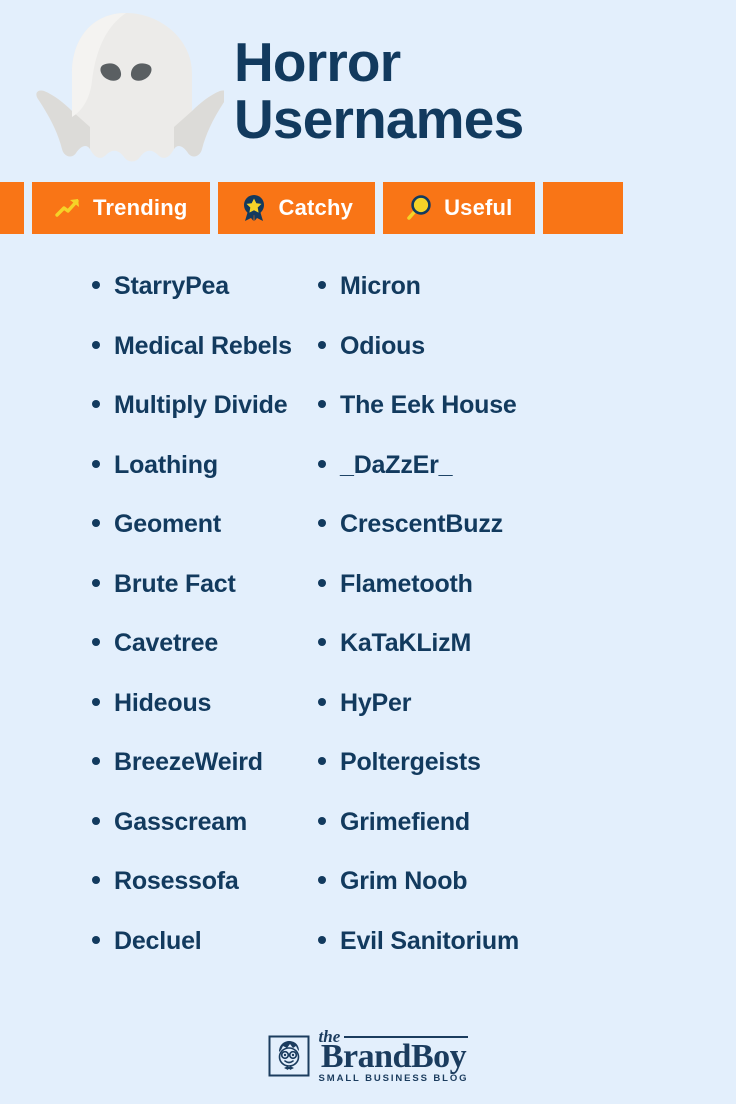  Describe the element at coordinates (406, 643) in the screenshot. I see `username-label: KaTaKLizM` at that location.